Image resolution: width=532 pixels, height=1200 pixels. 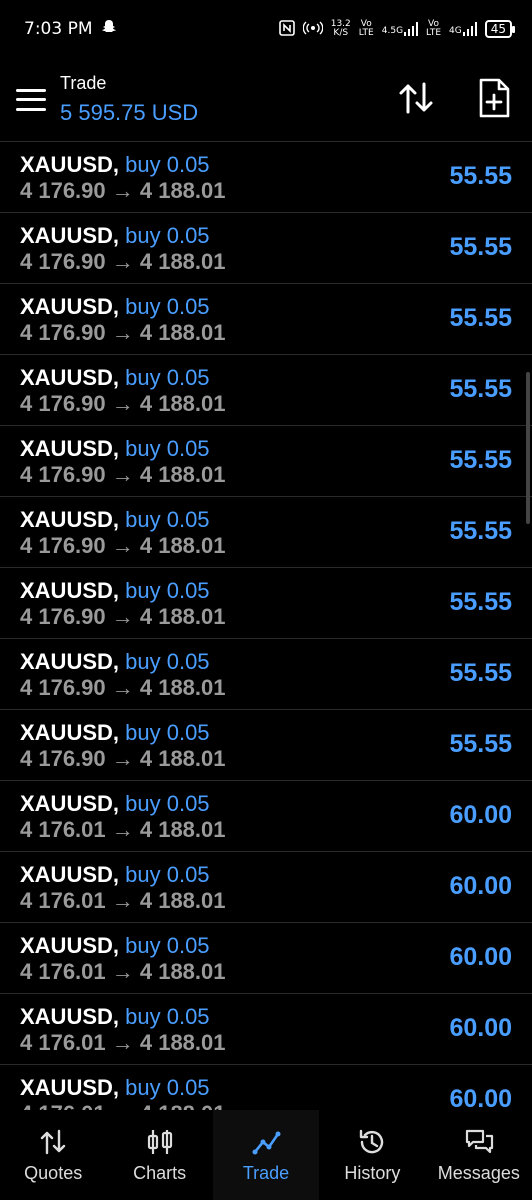 I want to click on position-profit: 60.00, so click(x=480, y=1028).